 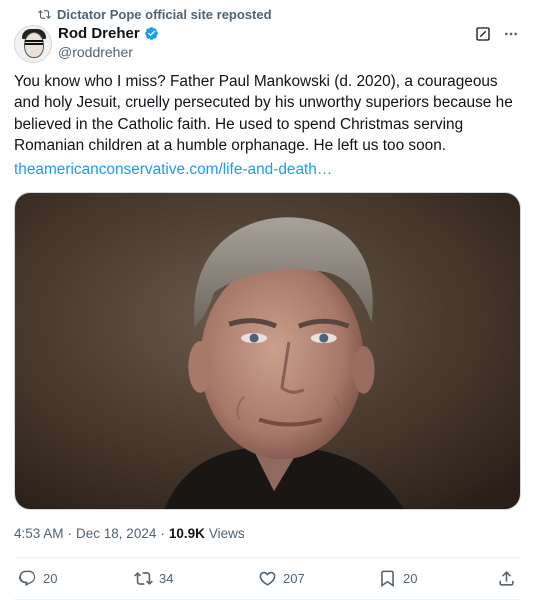 I want to click on repost-count: 34, so click(x=166, y=578).